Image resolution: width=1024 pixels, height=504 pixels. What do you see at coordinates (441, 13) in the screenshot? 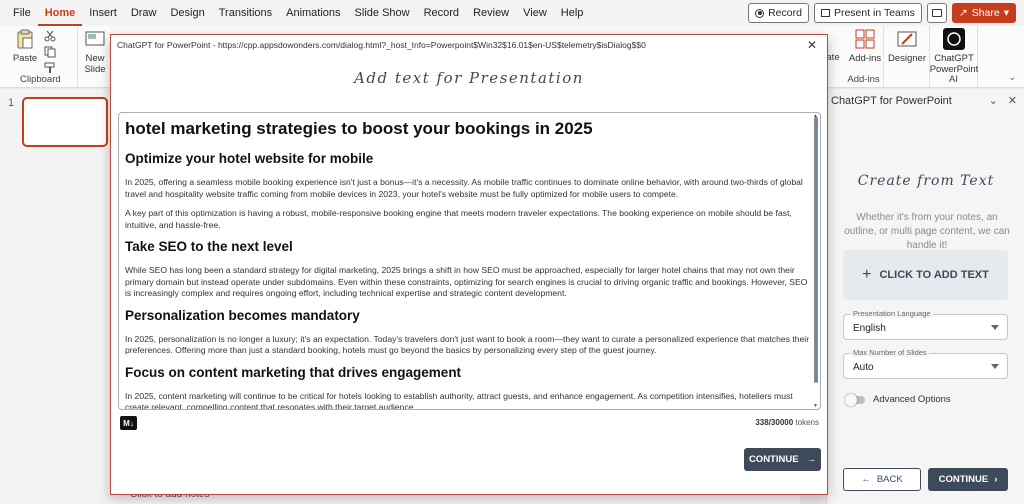
I see `menu-record: Record` at bounding box center [441, 13].